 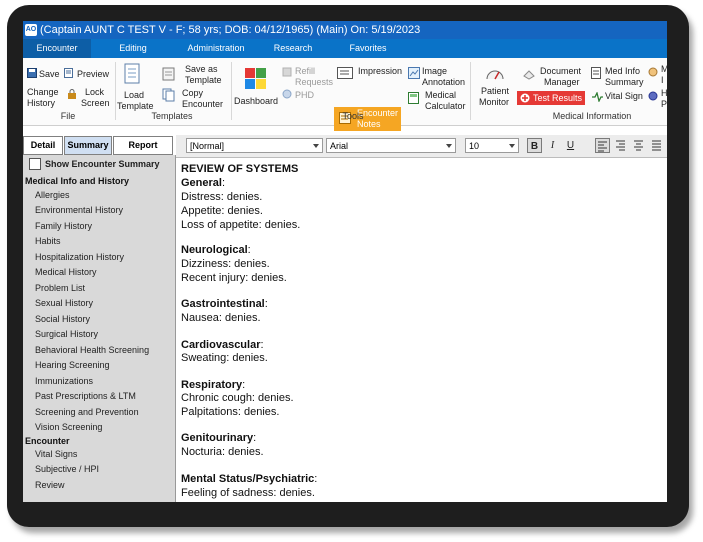 I want to click on sidebar-item-medical-history: Medical History, so click(x=66, y=272).